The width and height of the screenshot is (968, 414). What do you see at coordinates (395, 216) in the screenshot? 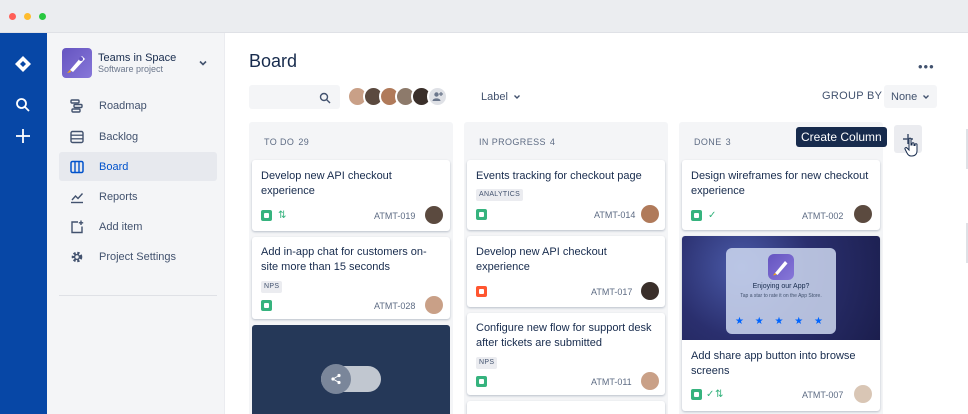
I see `issue-key: ATMT-019` at bounding box center [395, 216].